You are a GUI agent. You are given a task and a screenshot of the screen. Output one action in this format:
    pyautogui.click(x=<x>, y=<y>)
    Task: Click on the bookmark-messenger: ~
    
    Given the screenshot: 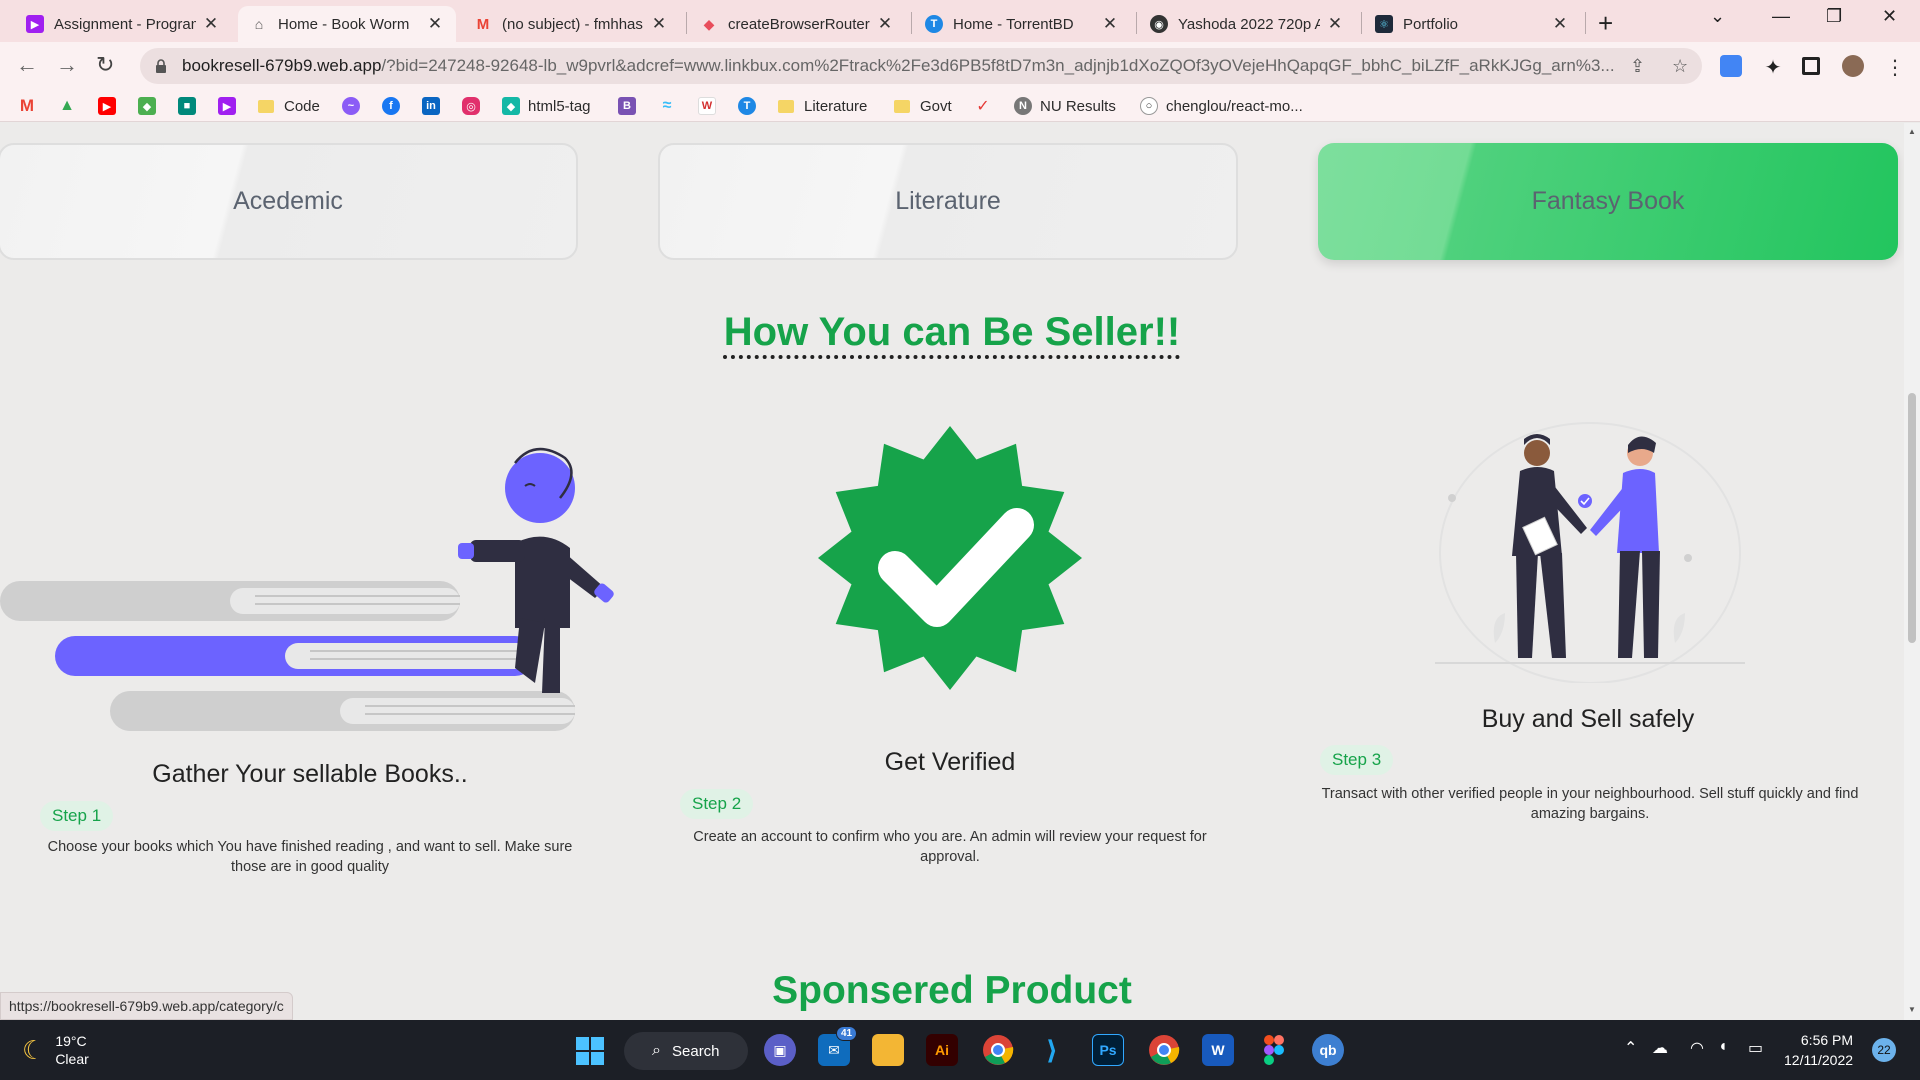 What is the action you would take?
    pyautogui.click(x=355, y=106)
    